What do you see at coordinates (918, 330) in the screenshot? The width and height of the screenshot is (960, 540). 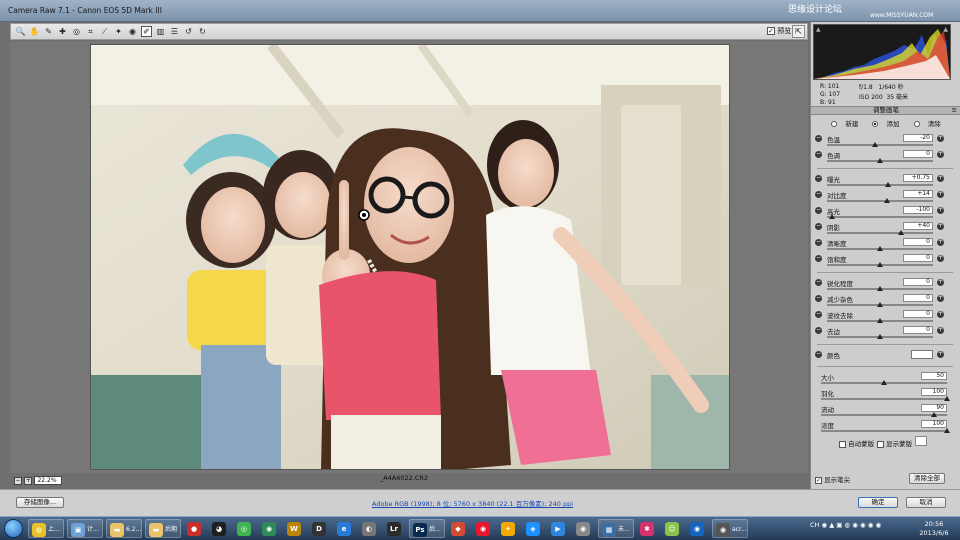 I see `defringe-value-input: 0` at bounding box center [918, 330].